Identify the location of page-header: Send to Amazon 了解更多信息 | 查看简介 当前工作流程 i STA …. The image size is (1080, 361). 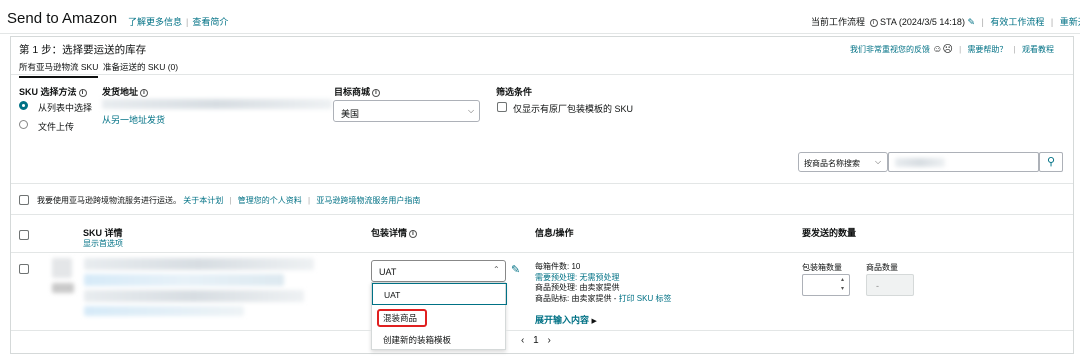
(540, 17).